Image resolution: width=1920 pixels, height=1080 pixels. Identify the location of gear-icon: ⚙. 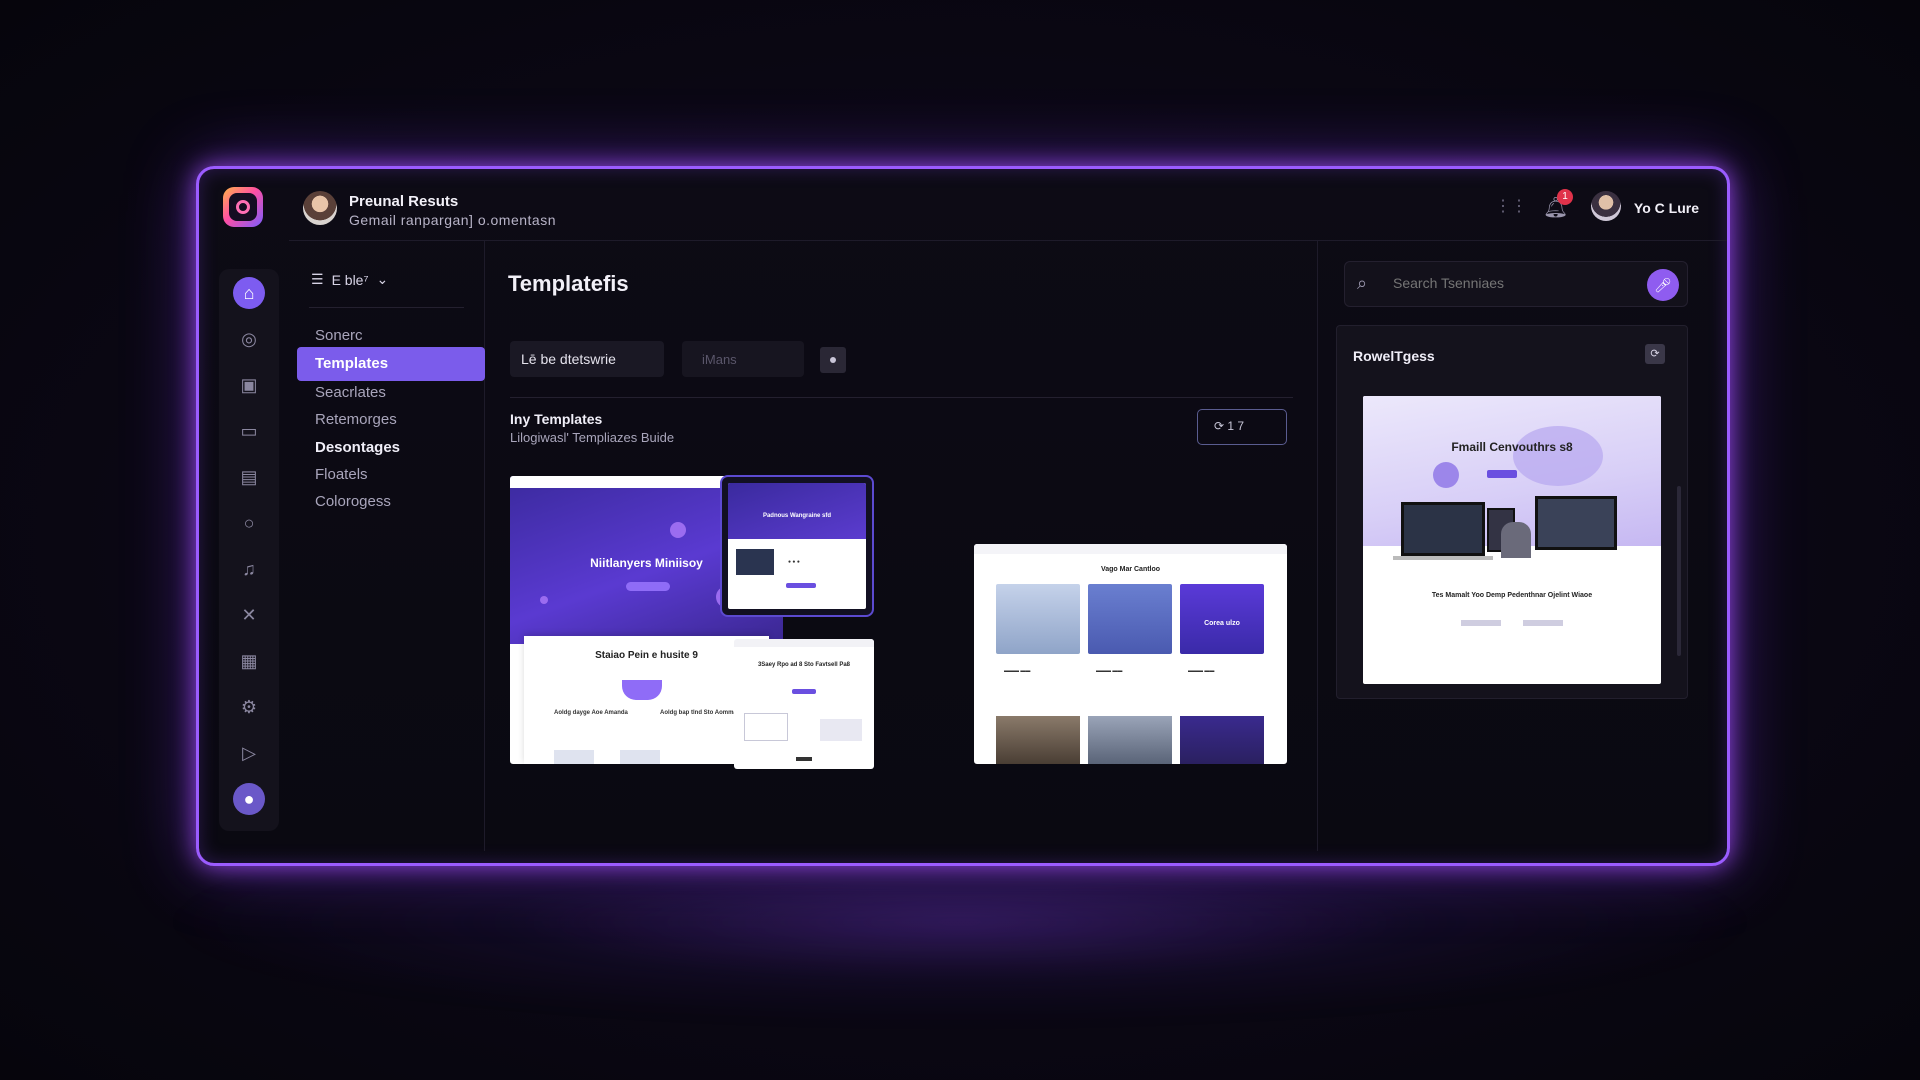
(249, 707).